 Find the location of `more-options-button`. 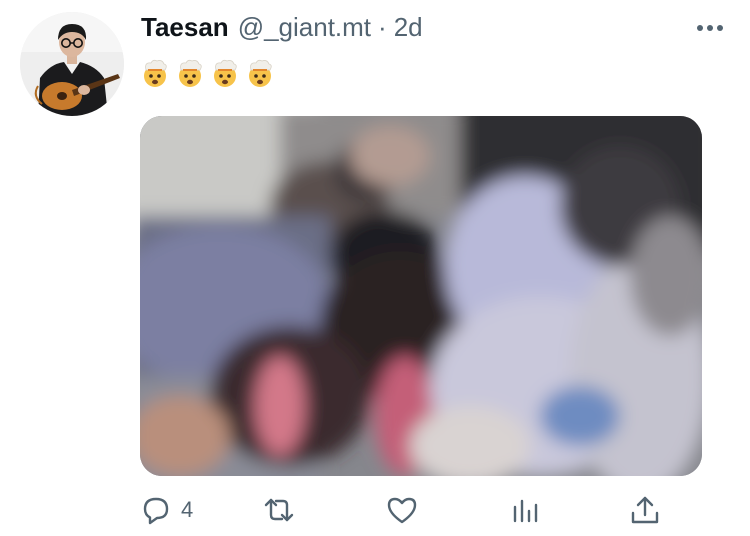

more-options-button is located at coordinates (710, 28).